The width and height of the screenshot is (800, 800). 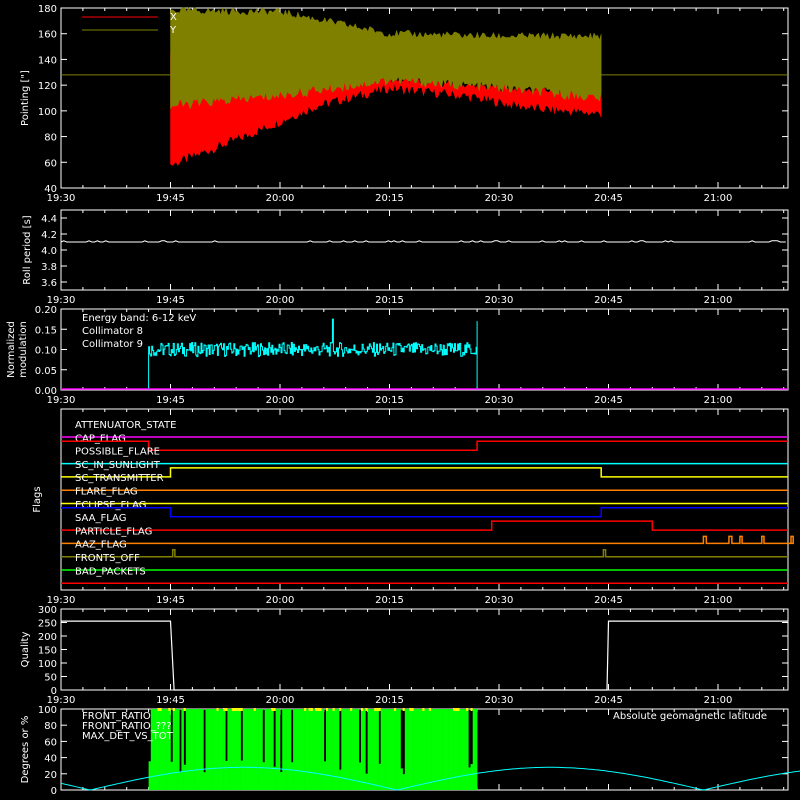 I want to click on x-tick-label: 20:15, so click(x=389, y=300).